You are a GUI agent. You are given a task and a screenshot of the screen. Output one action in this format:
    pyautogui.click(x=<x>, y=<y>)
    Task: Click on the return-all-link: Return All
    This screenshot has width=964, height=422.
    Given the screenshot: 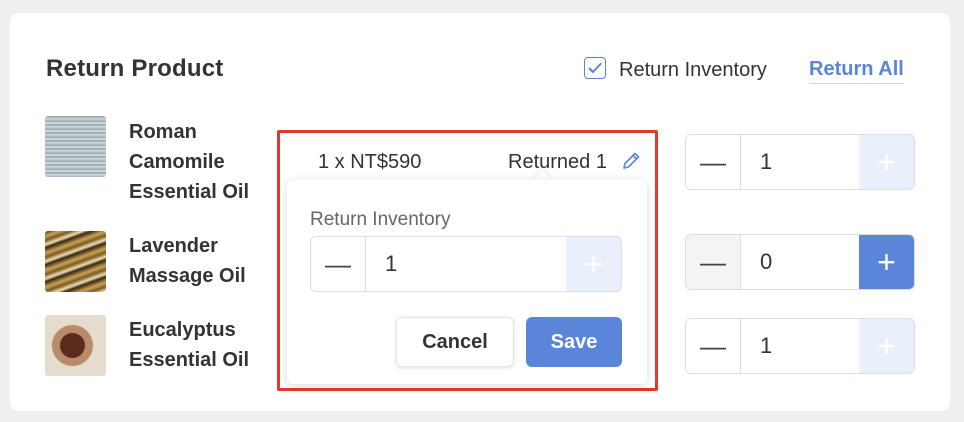 What is the action you would take?
    pyautogui.click(x=856, y=71)
    